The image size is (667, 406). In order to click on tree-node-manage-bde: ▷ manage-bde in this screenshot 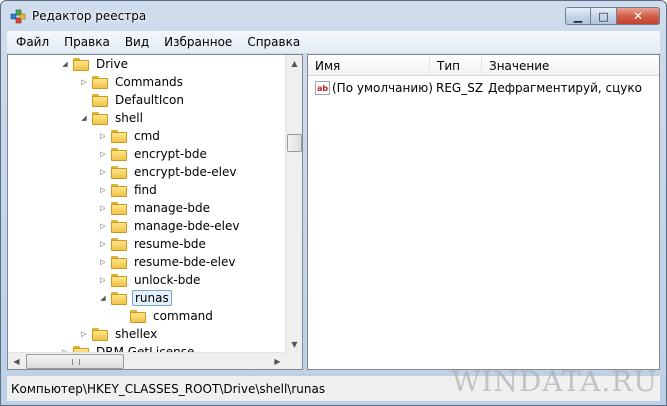, I will do `click(155, 208)`.